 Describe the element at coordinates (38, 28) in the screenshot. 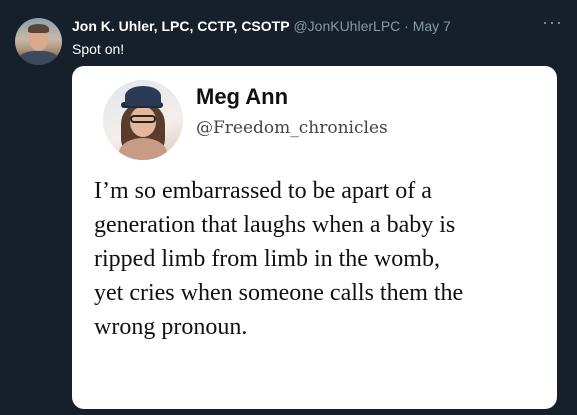

I see `avatar-hair` at that location.